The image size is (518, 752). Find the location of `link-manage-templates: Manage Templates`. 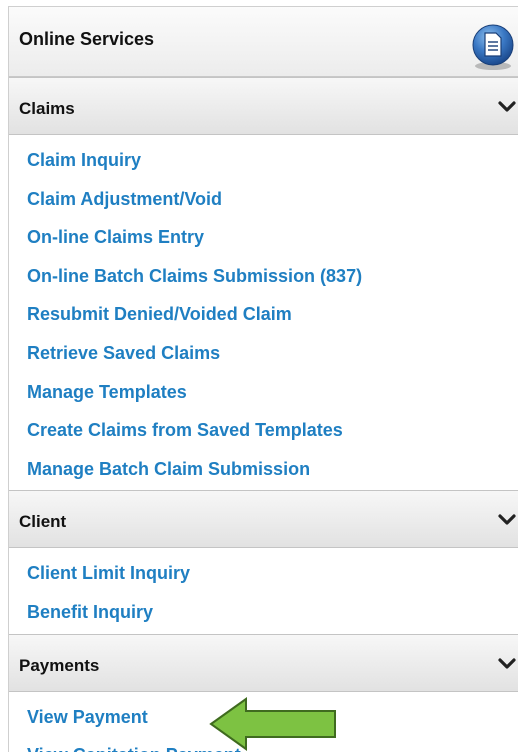

link-manage-templates: Manage Templates is located at coordinates (263, 392).